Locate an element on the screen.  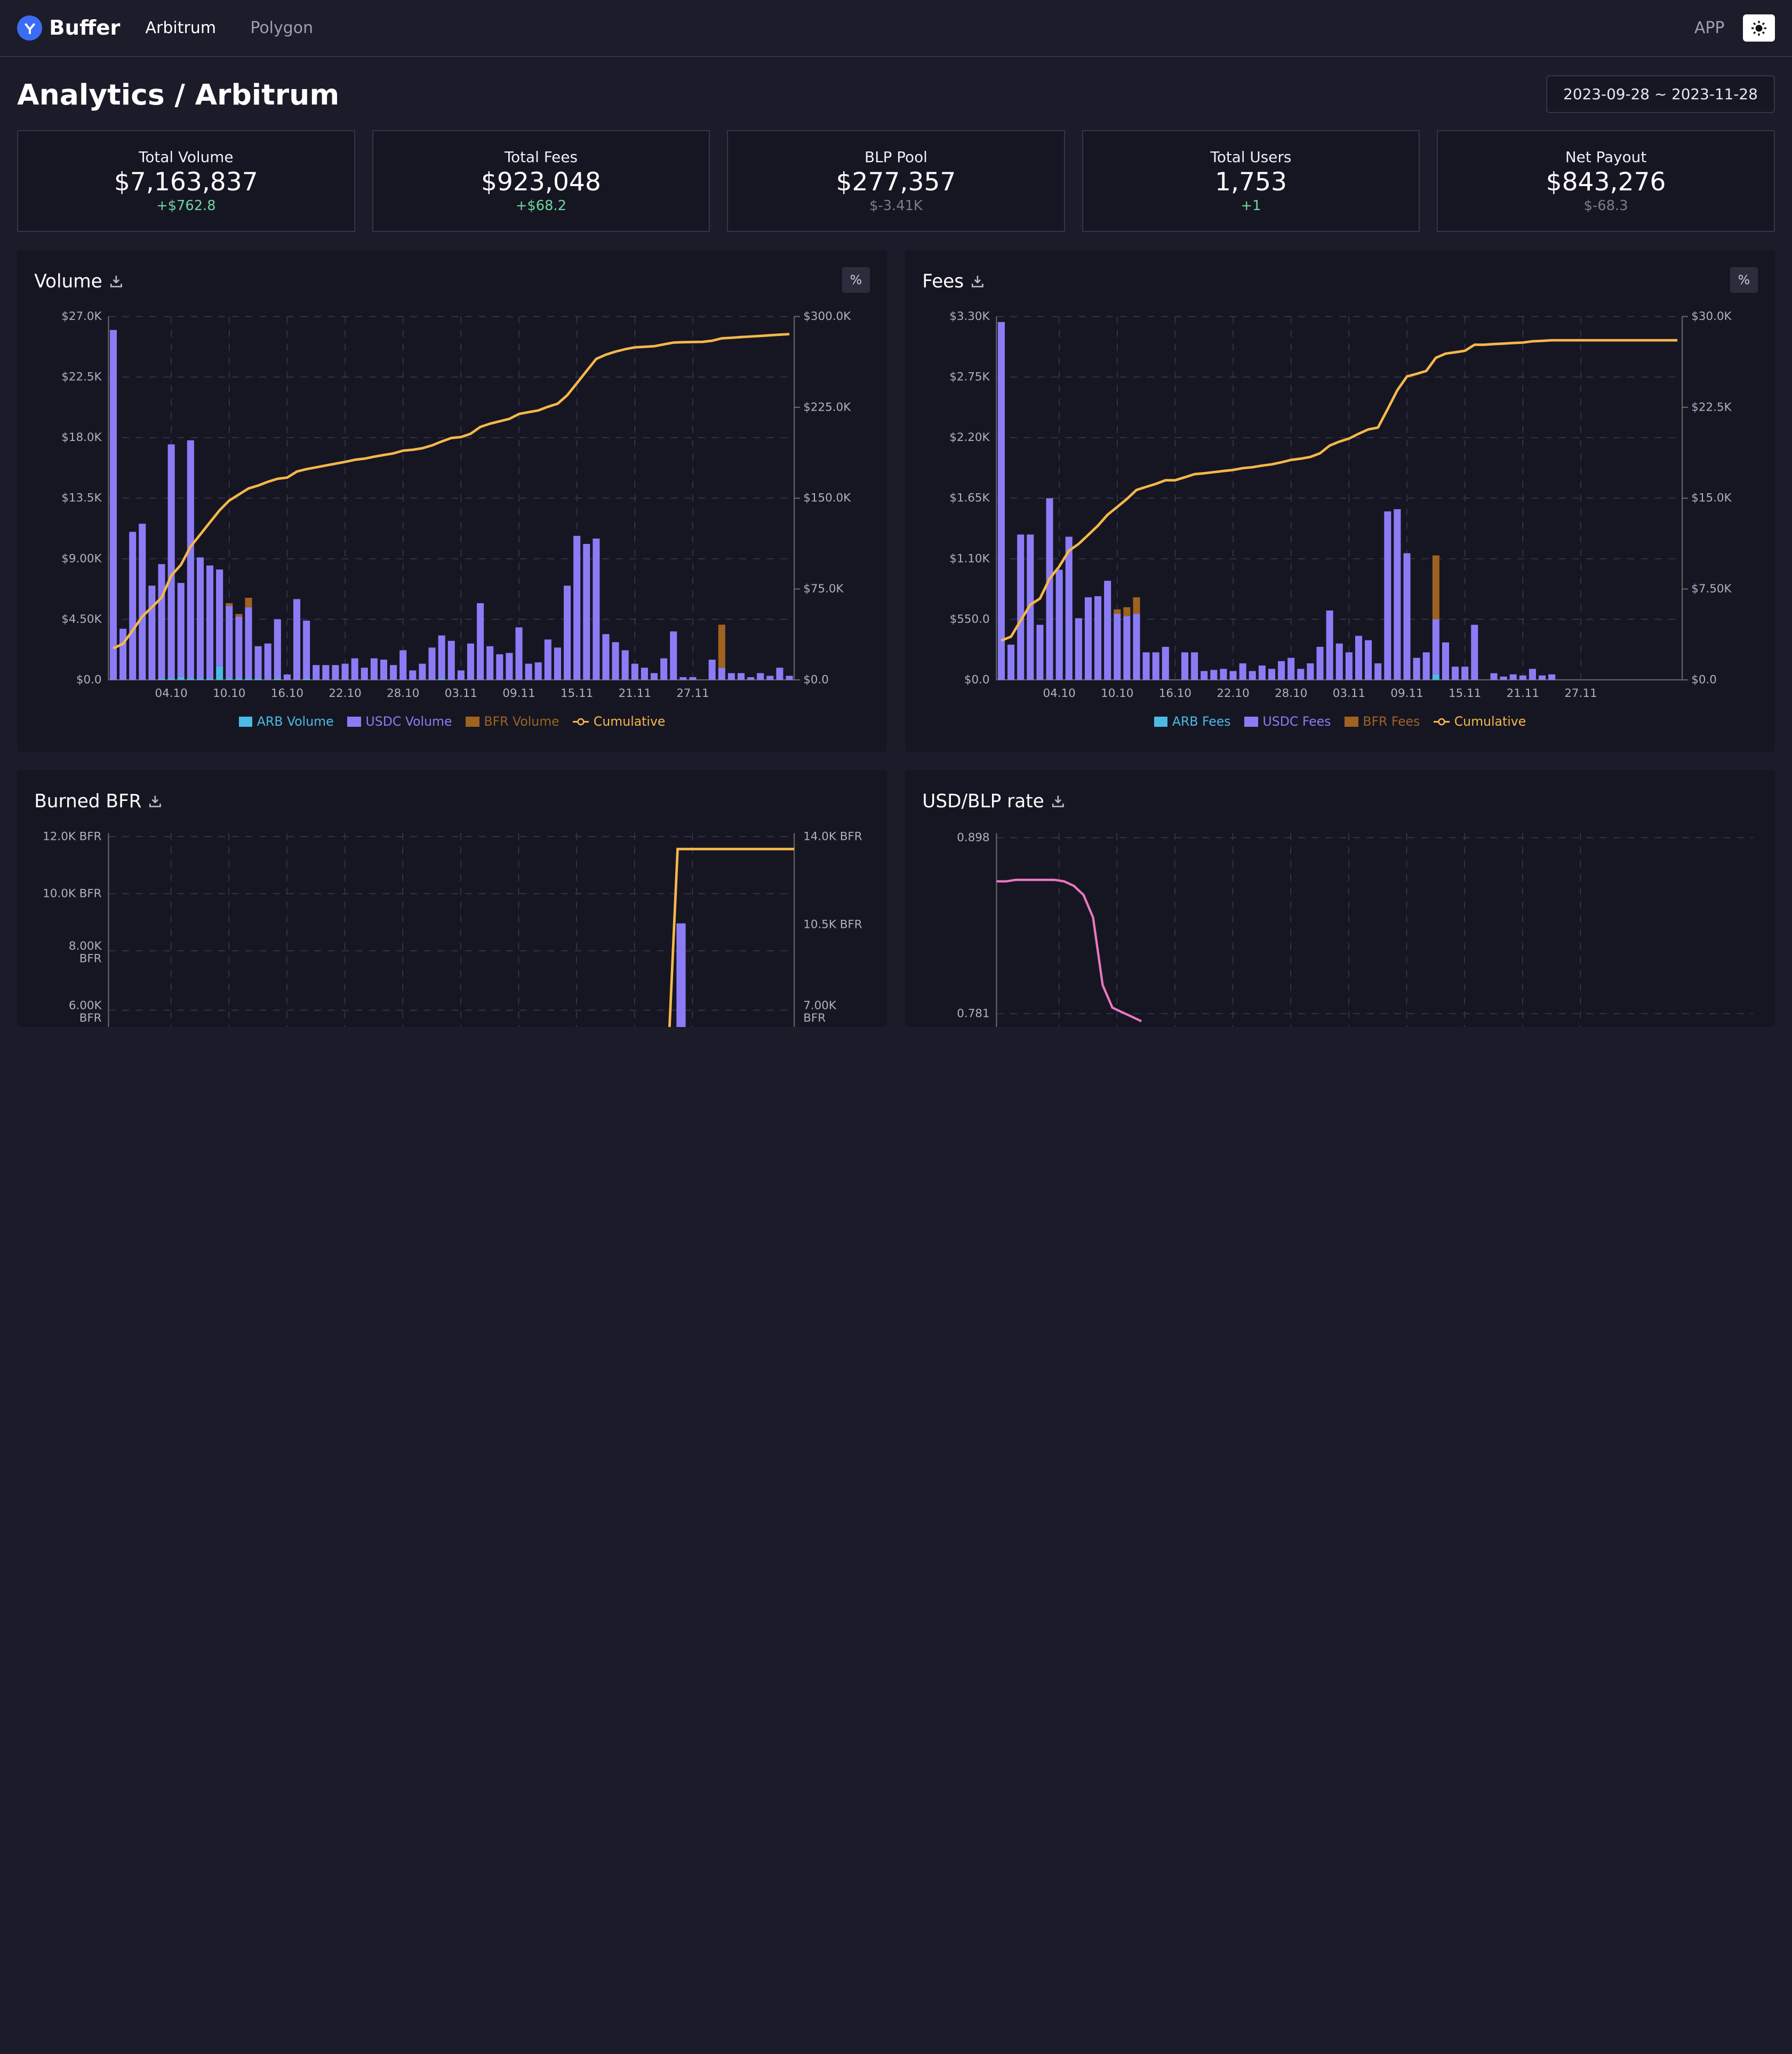
legend-item-arb: ARB Fees is located at coordinates (1192, 722).